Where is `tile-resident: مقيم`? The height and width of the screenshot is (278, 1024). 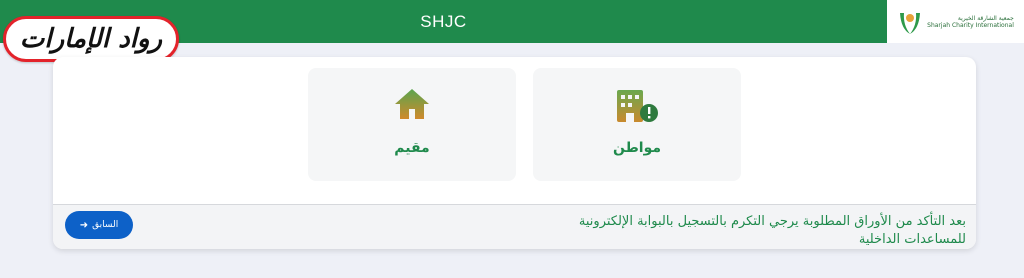 tile-resident: مقيم is located at coordinates (412, 124).